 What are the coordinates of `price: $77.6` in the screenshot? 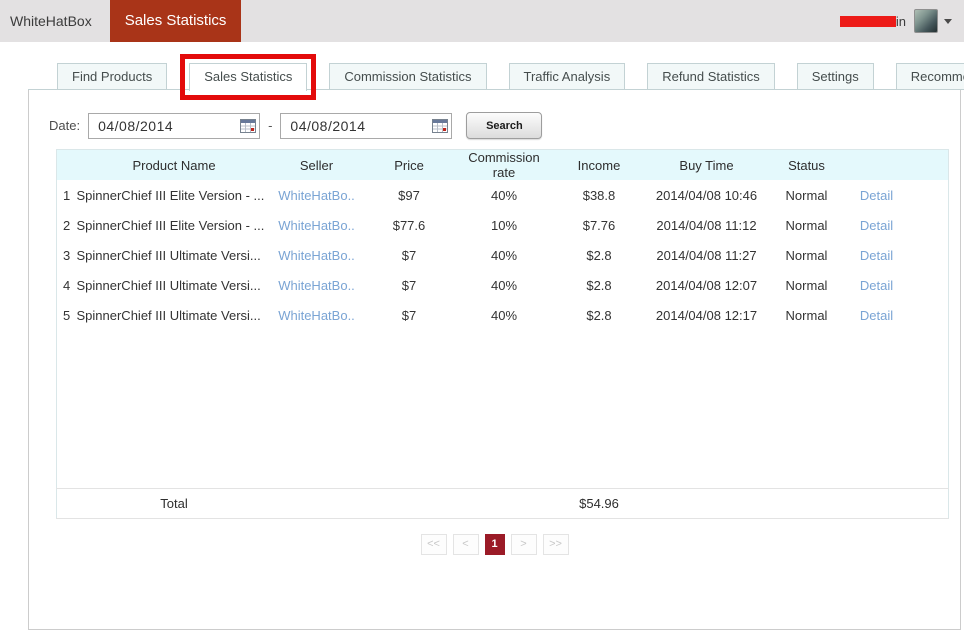 It's located at (409, 225).